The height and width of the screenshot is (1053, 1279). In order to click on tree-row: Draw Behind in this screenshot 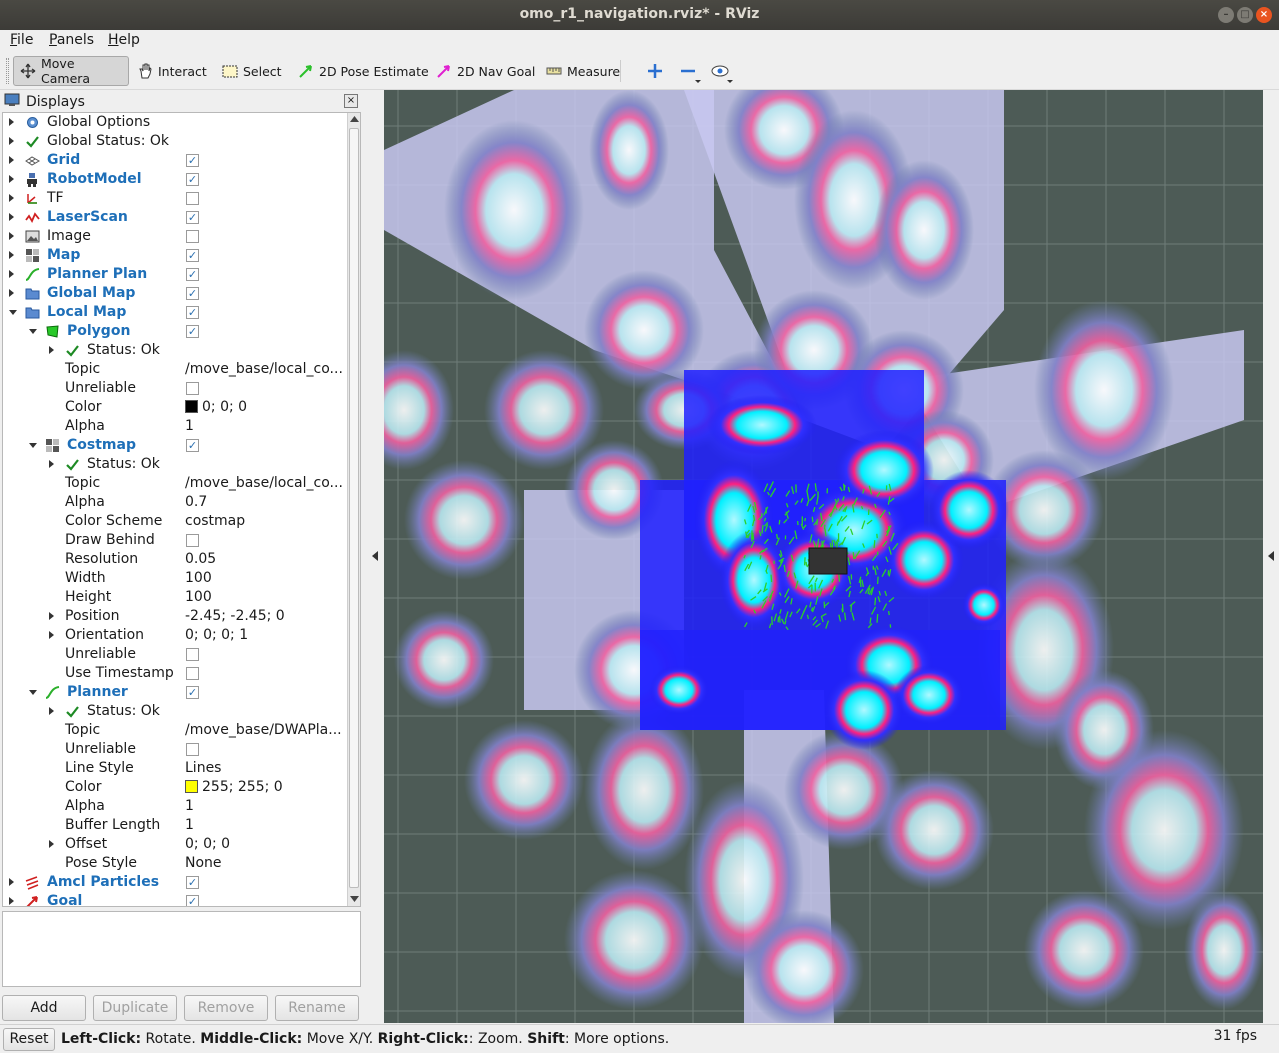, I will do `click(175, 540)`.